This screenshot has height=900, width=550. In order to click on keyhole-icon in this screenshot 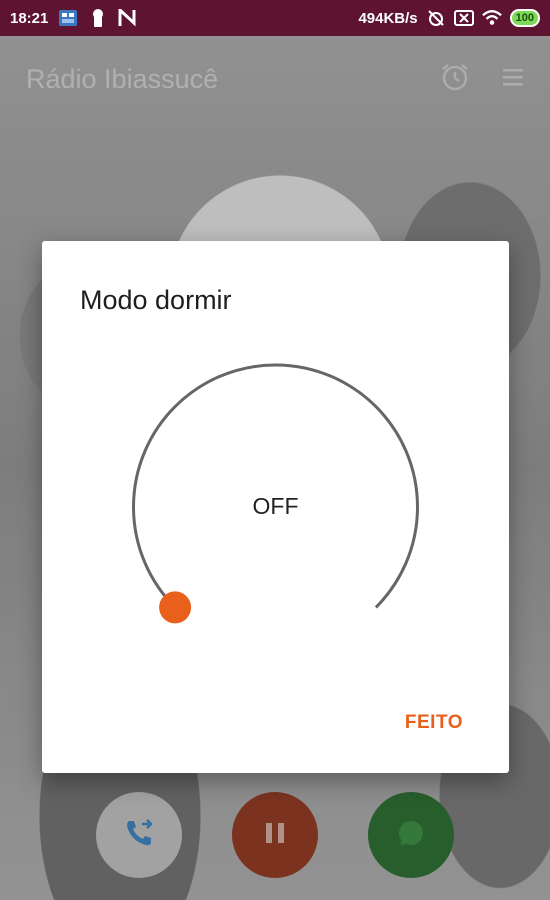, I will do `click(98, 18)`.